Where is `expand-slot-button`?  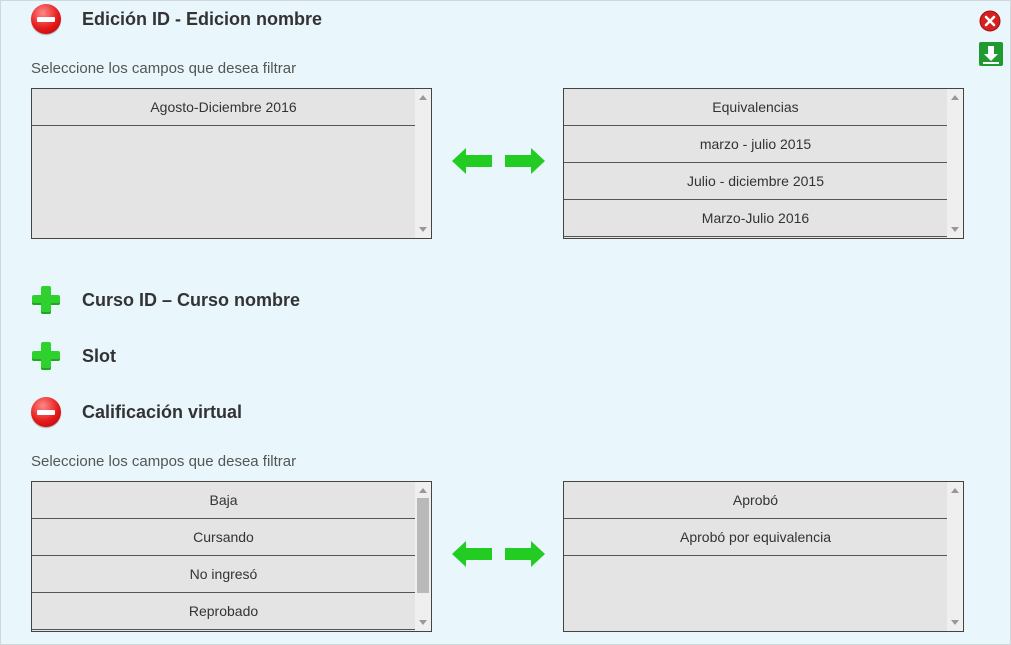
expand-slot-button is located at coordinates (46, 356).